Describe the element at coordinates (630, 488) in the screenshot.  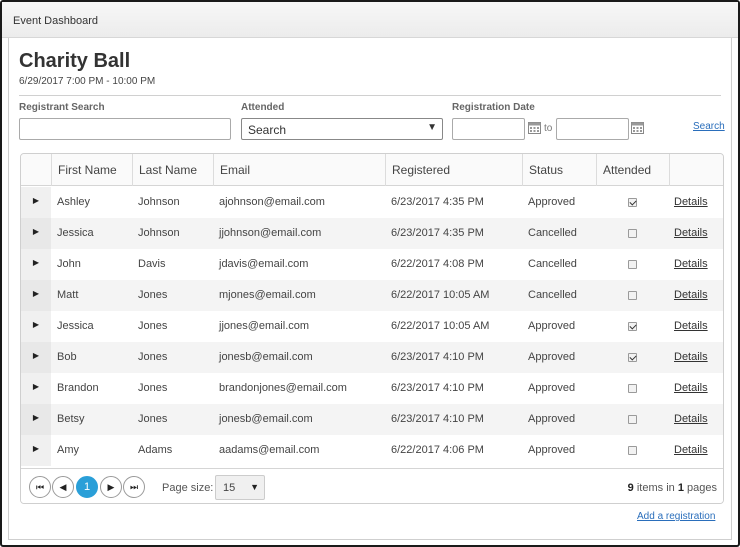
I see `items-count: 9` at that location.